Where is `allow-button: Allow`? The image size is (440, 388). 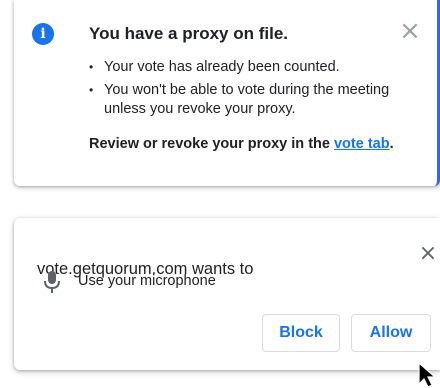 allow-button: Allow is located at coordinates (391, 333).